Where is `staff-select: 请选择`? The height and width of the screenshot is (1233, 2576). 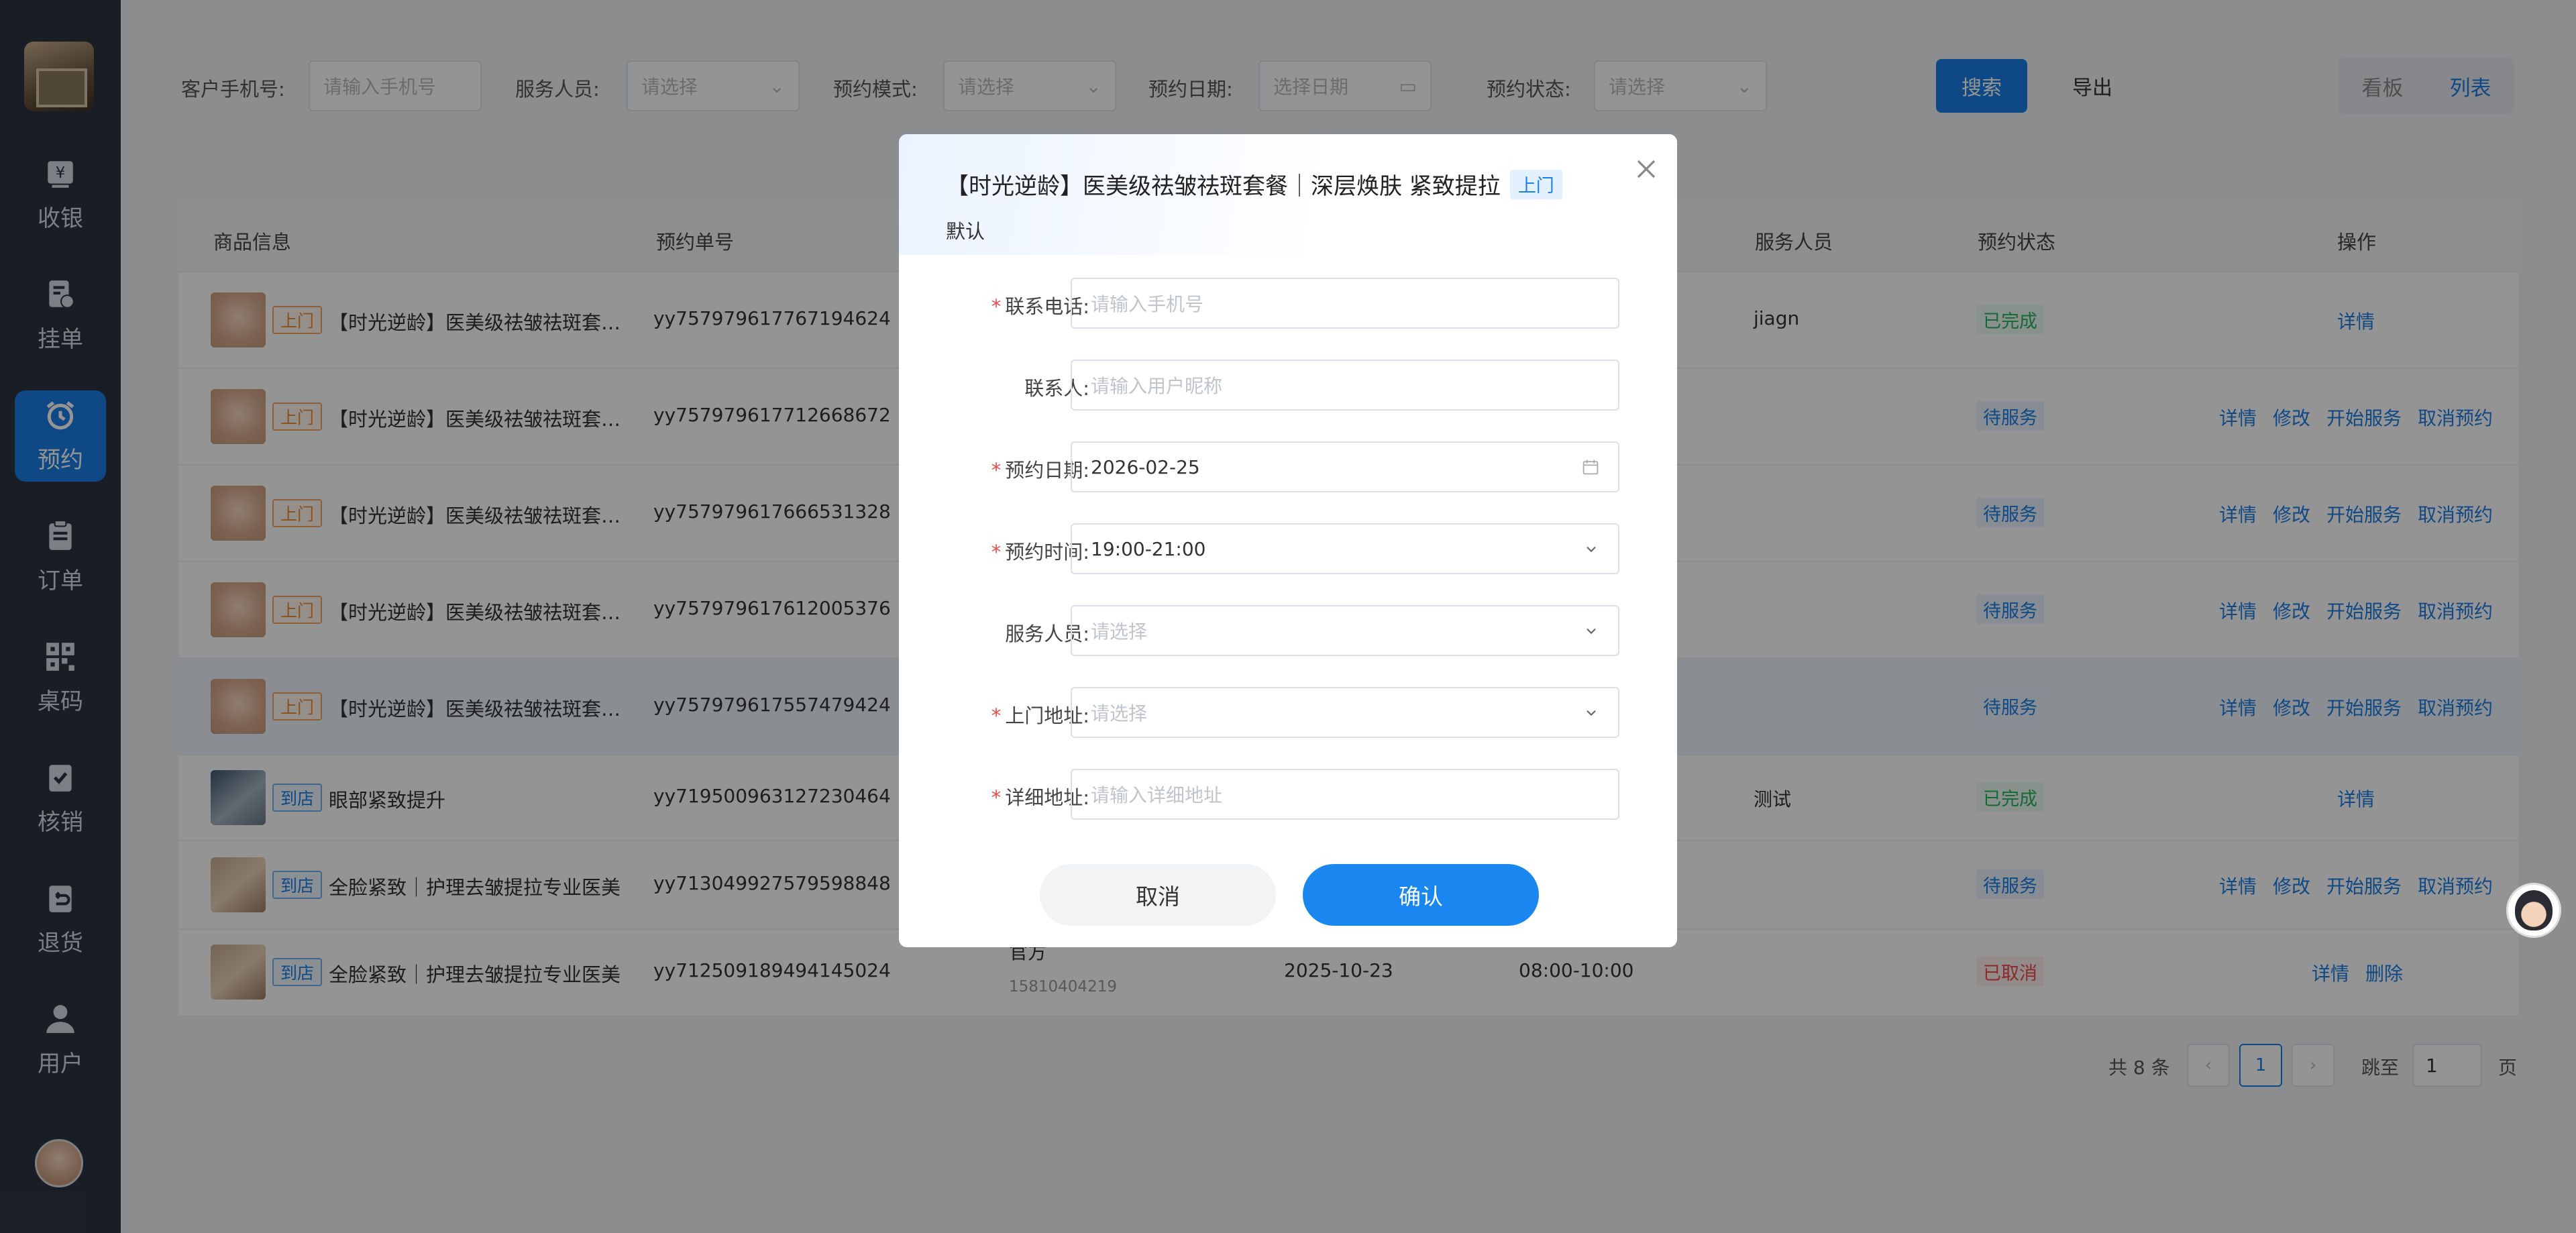 staff-select: 请选择 is located at coordinates (1345, 631).